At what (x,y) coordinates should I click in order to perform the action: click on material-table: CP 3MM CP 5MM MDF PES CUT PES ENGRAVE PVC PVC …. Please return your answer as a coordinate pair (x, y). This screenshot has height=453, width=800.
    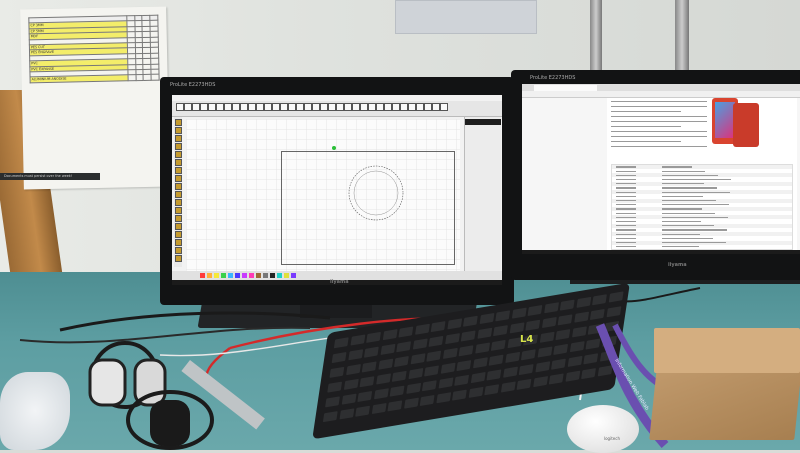
    Looking at the image, I should click on (94, 49).